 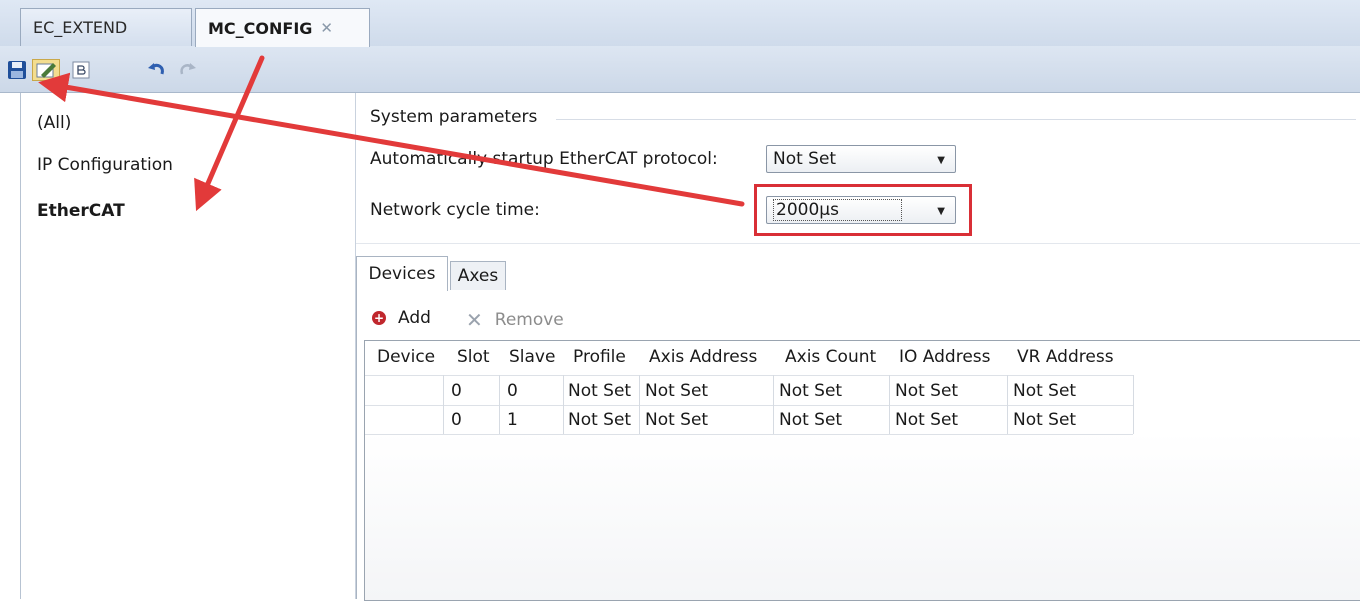 What do you see at coordinates (455, 210) in the screenshot?
I see `network-cycle-time-label: Network cycle time:` at bounding box center [455, 210].